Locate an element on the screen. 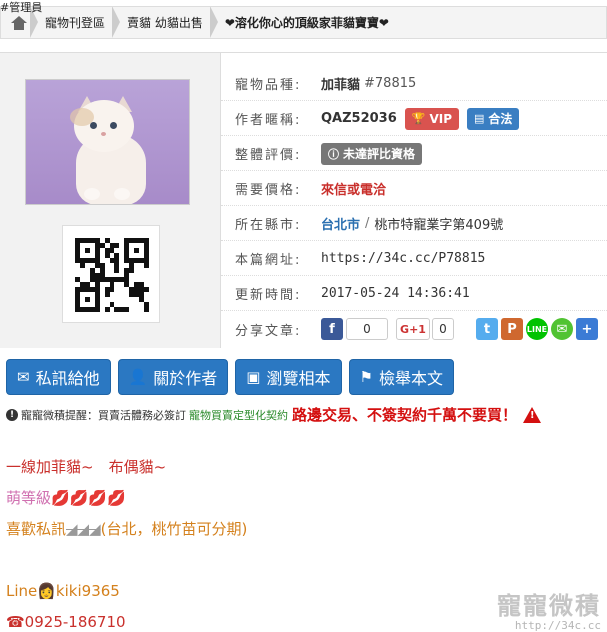 The image size is (607, 632). notice-text: 買賣活體務必簽訂 is located at coordinates (142, 415).